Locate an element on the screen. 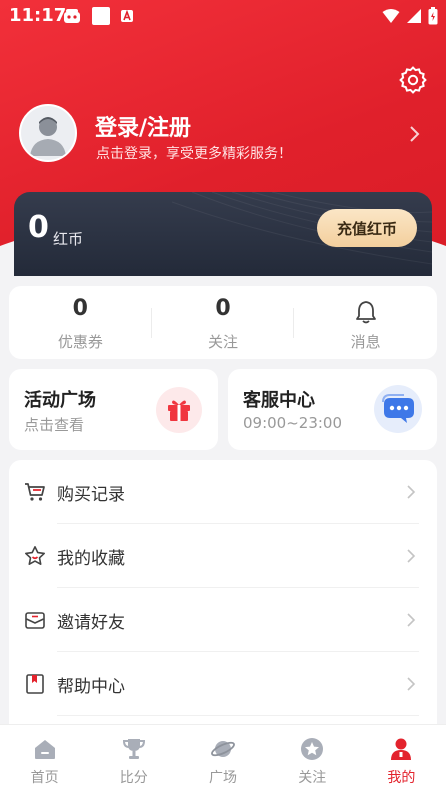  gift-icon is located at coordinates (179, 410).